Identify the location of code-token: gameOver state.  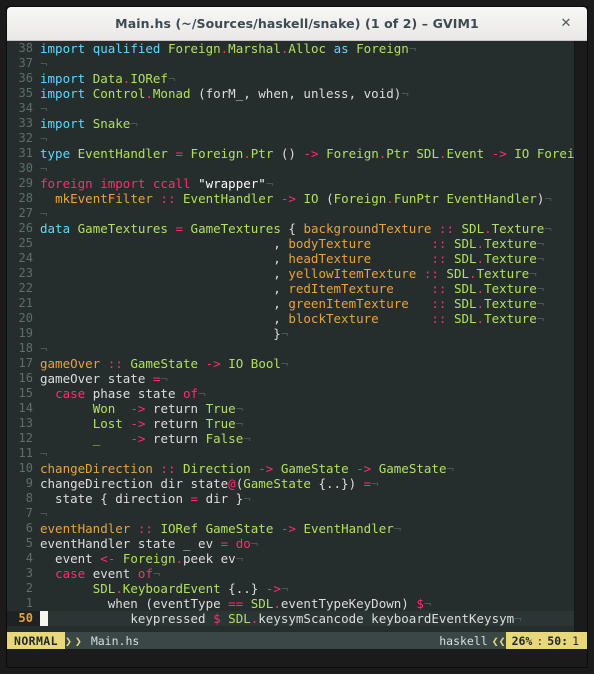
(96, 378).